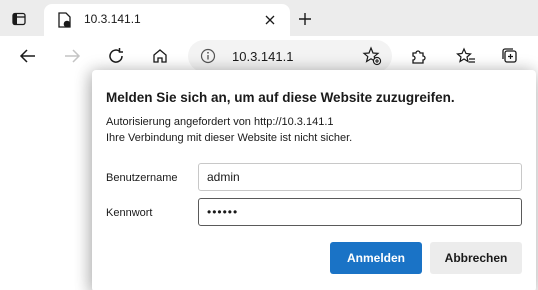 The height and width of the screenshot is (290, 538). I want to click on address-bar: 10.3.141.1, so click(290, 56).